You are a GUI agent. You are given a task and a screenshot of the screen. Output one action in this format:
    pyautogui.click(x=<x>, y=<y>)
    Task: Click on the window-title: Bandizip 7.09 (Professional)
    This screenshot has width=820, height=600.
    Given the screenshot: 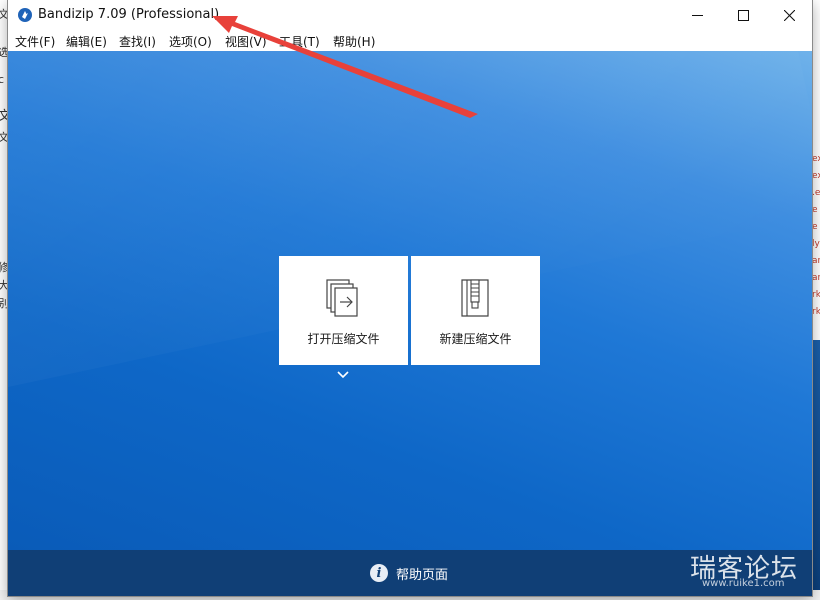 What is the action you would take?
    pyautogui.click(x=129, y=14)
    